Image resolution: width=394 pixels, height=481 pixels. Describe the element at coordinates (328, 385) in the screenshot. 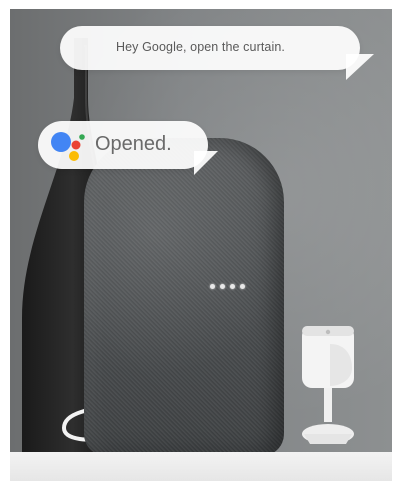

I see `motion-sensor` at that location.